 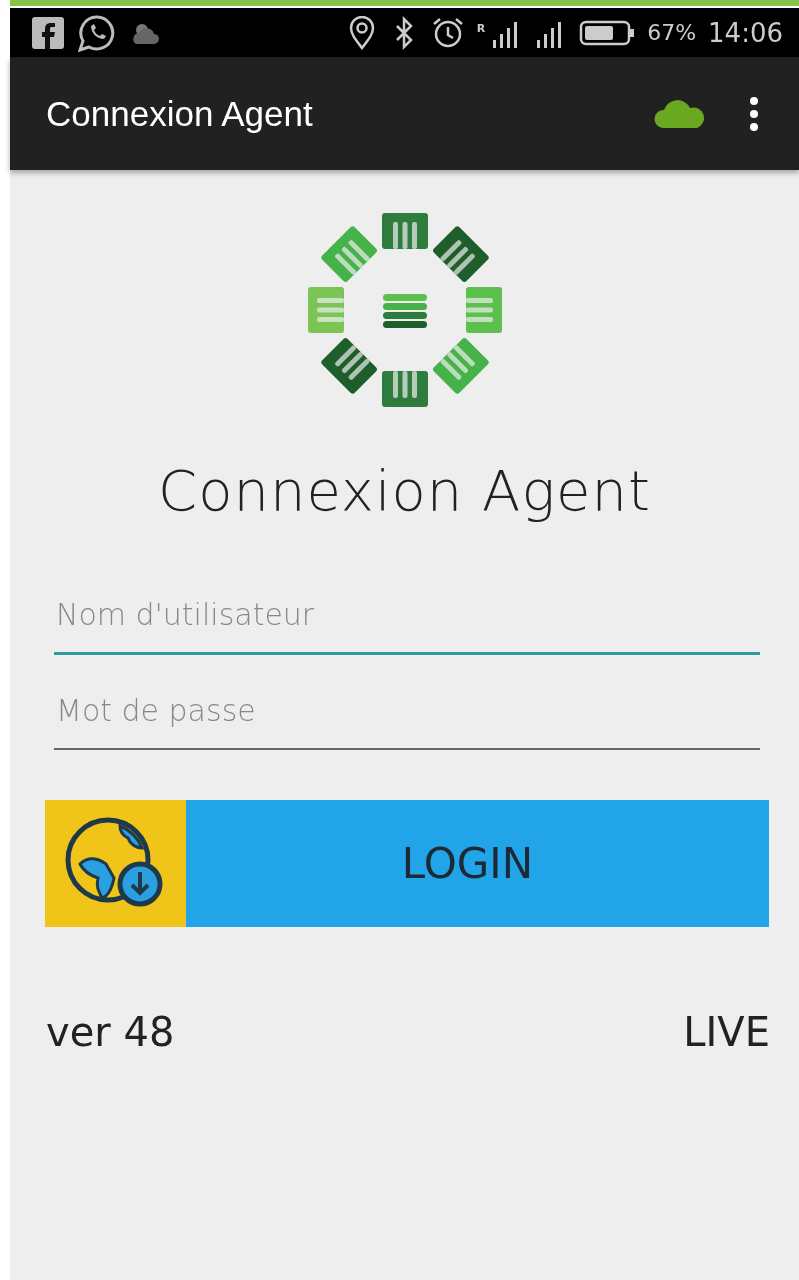 I want to click on battery-icon, so click(x=607, y=32).